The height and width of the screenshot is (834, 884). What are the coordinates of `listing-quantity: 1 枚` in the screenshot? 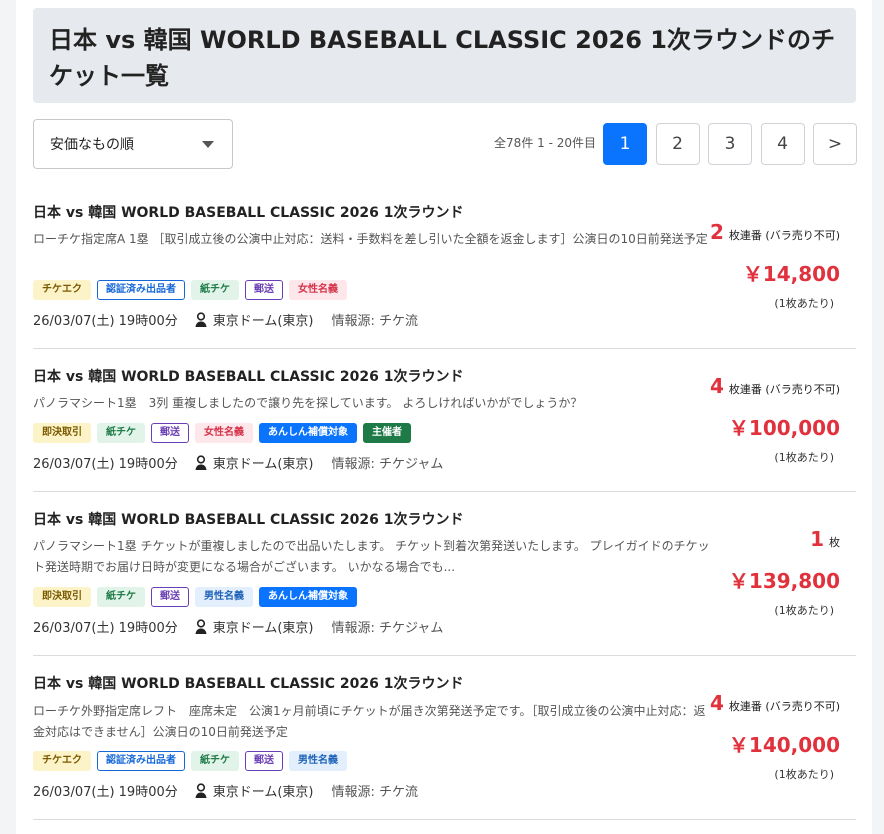 It's located at (825, 539).